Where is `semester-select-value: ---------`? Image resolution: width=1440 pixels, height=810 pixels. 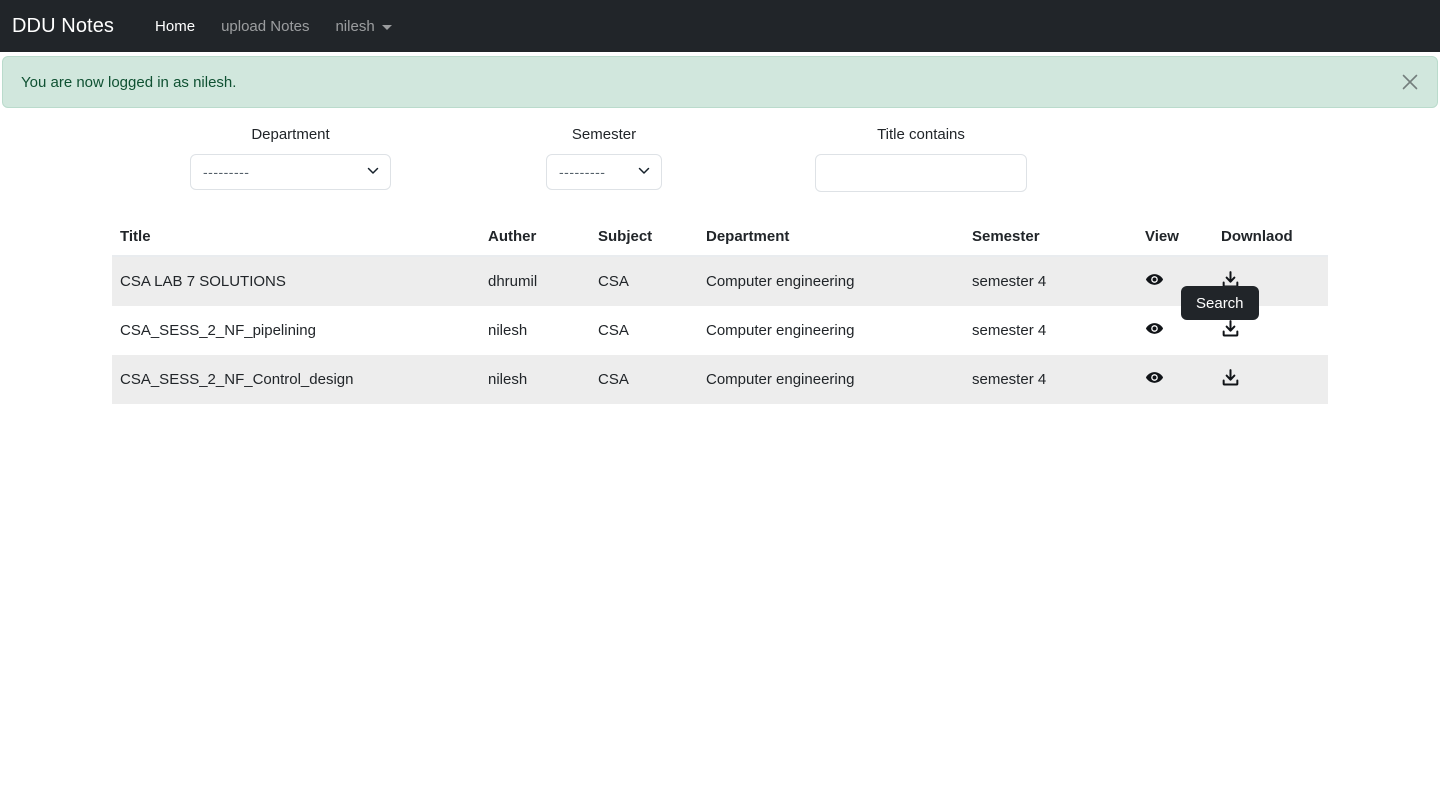 semester-select-value: --------- is located at coordinates (582, 172).